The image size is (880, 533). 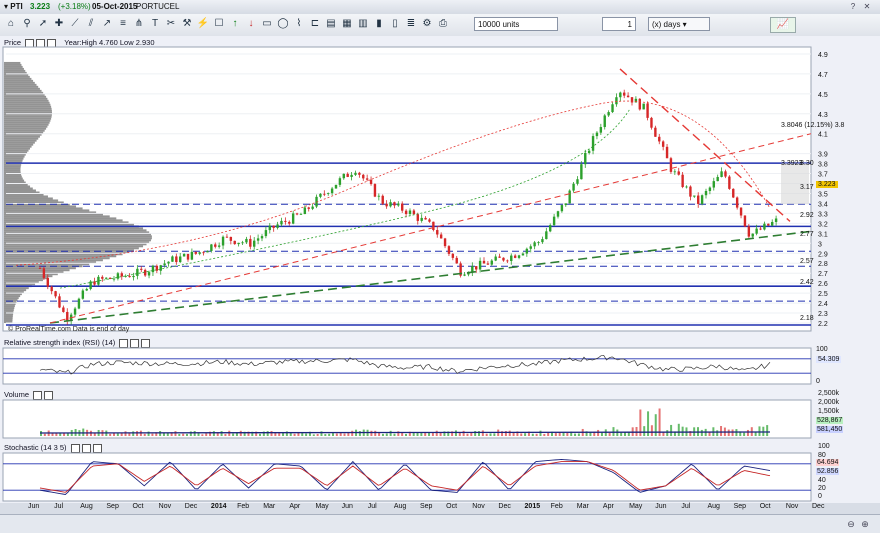 What do you see at coordinates (315, 24) in the screenshot?
I see `bracket-icon: ⊏` at bounding box center [315, 24].